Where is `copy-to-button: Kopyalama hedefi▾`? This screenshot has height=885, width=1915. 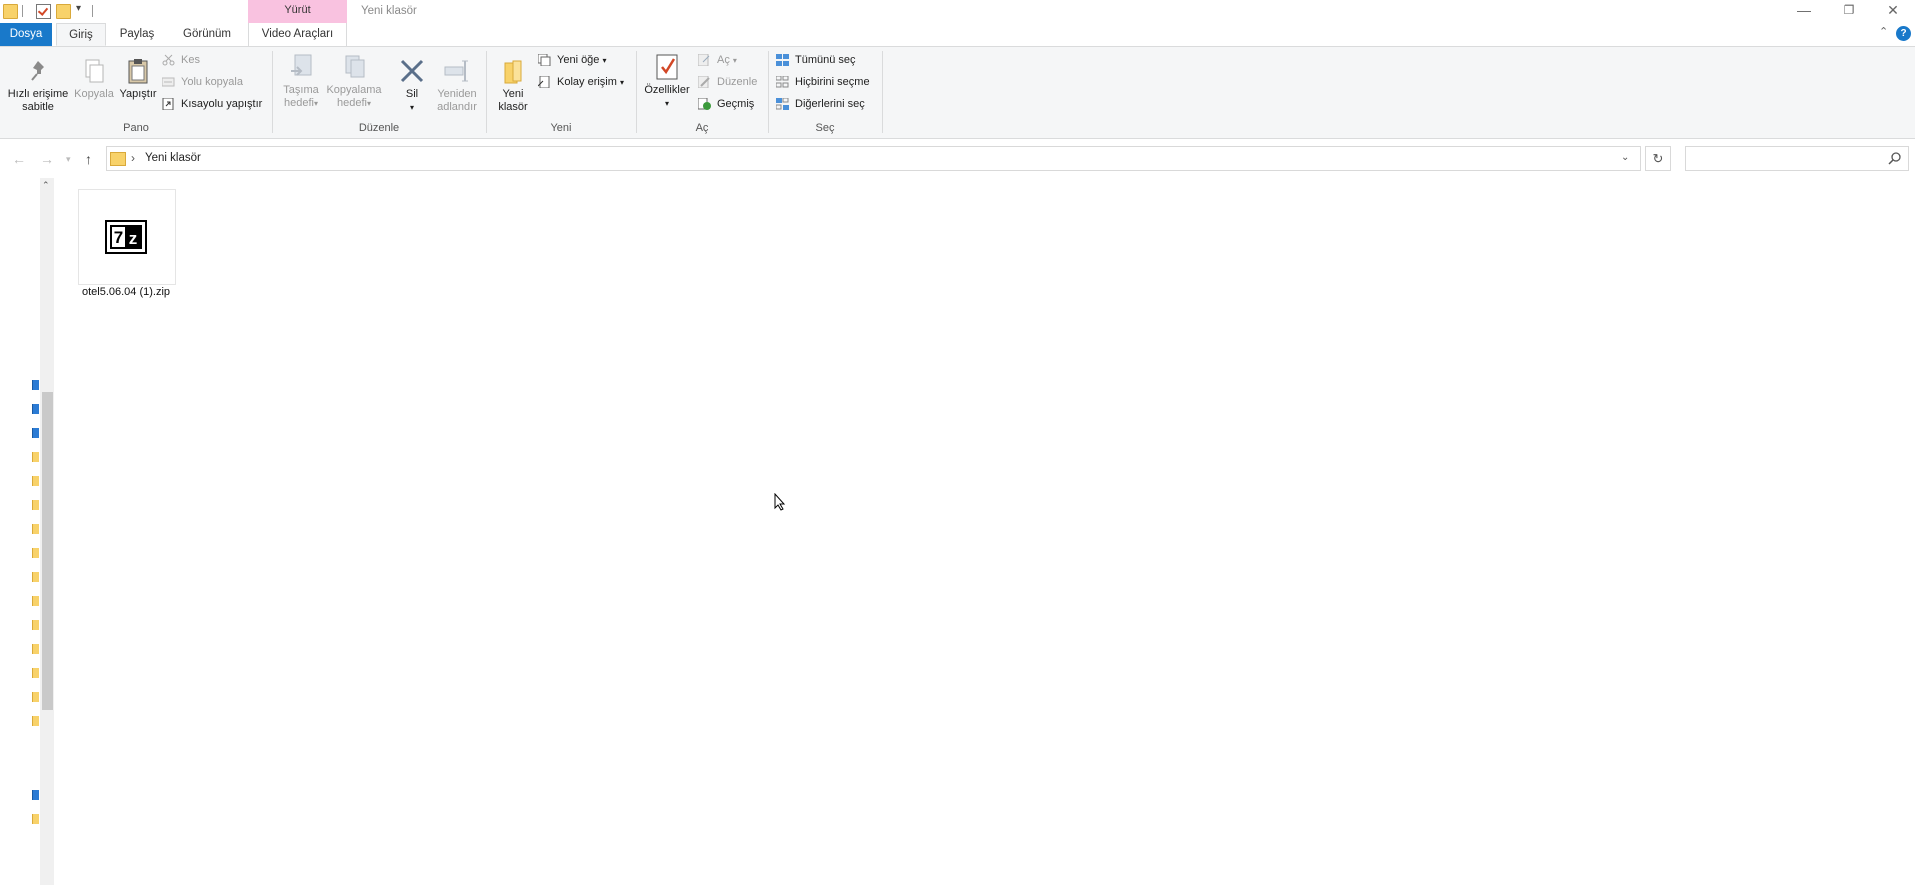 copy-to-button: Kopyalama hedefi▾ is located at coordinates (354, 81).